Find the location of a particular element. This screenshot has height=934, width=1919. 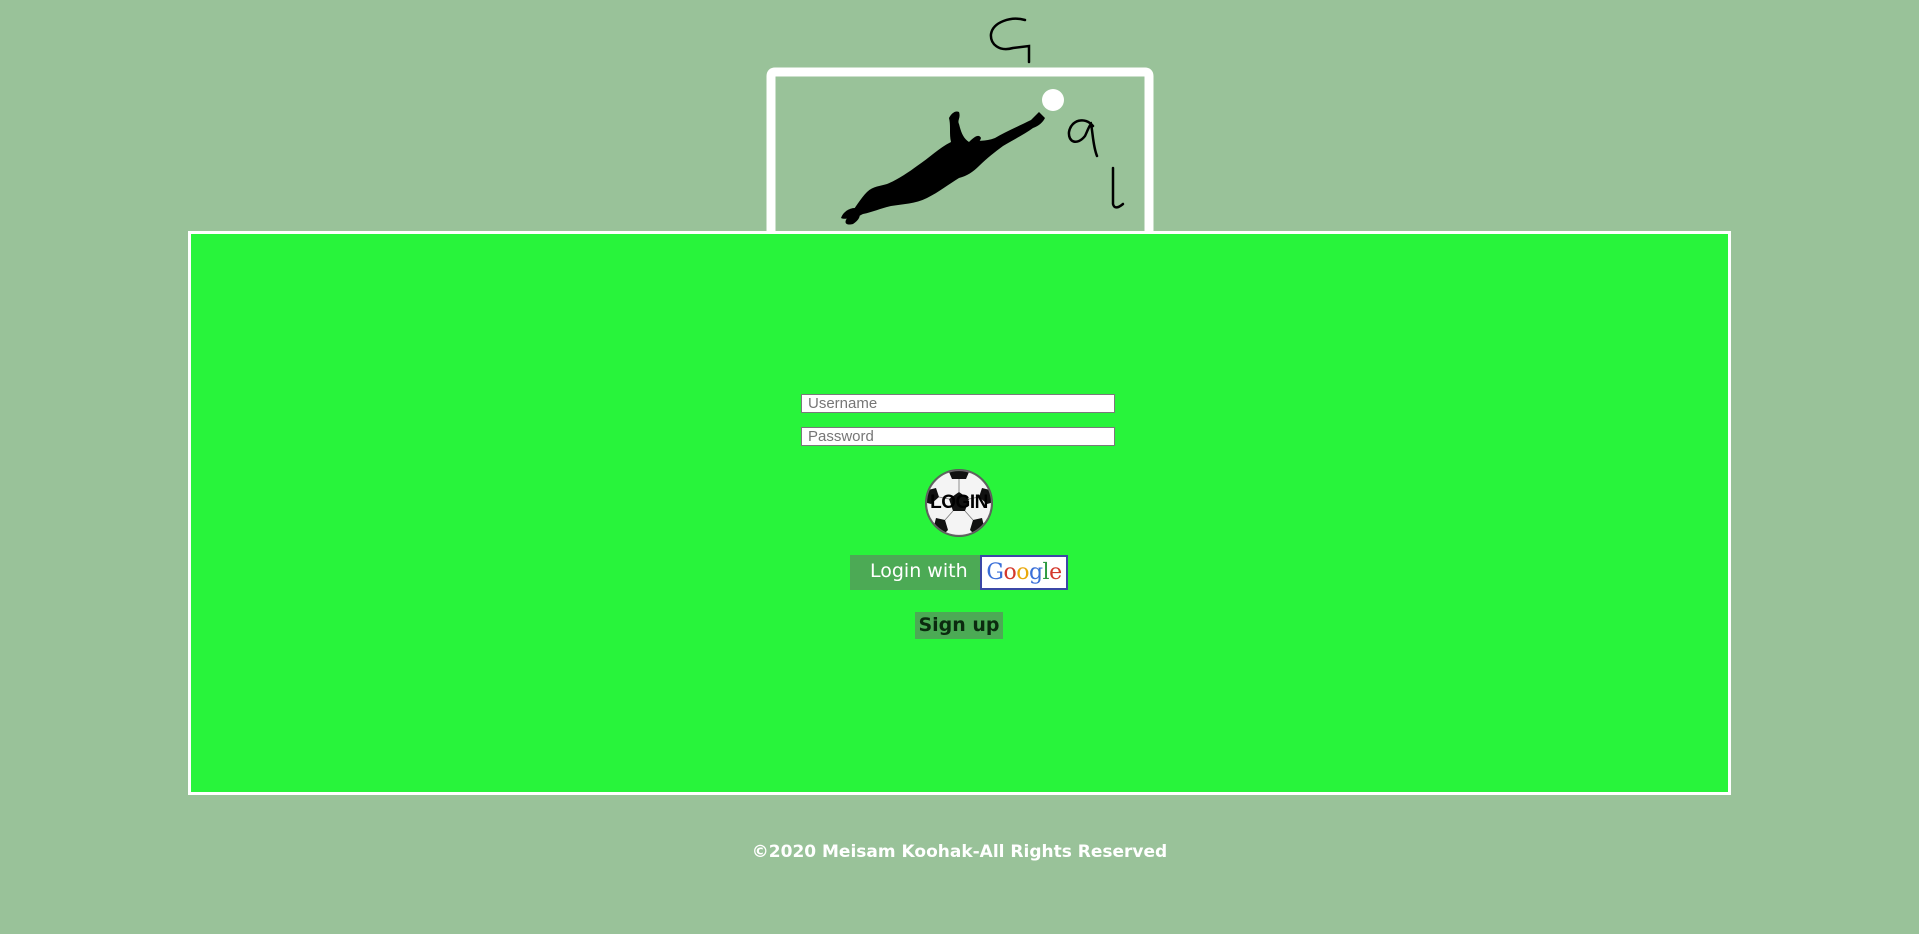

login-label: LOGIN is located at coordinates (959, 502).